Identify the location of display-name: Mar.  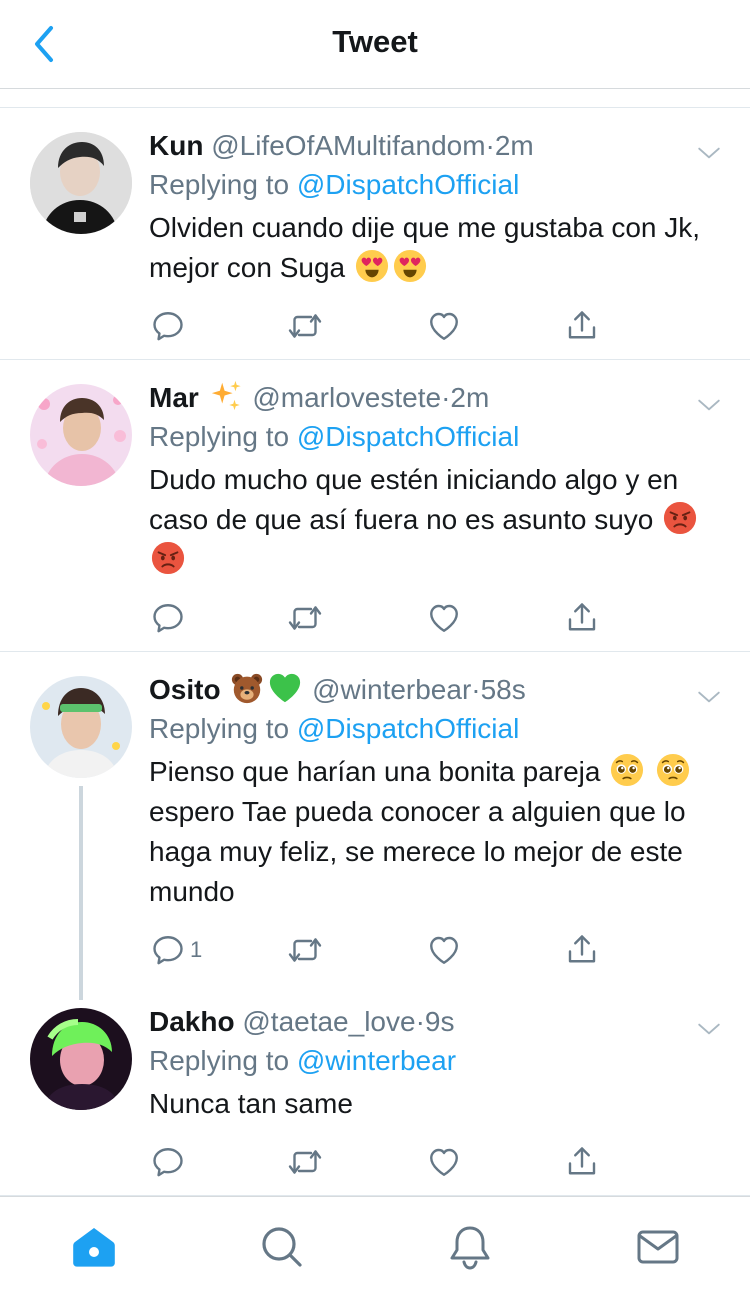
(174, 397).